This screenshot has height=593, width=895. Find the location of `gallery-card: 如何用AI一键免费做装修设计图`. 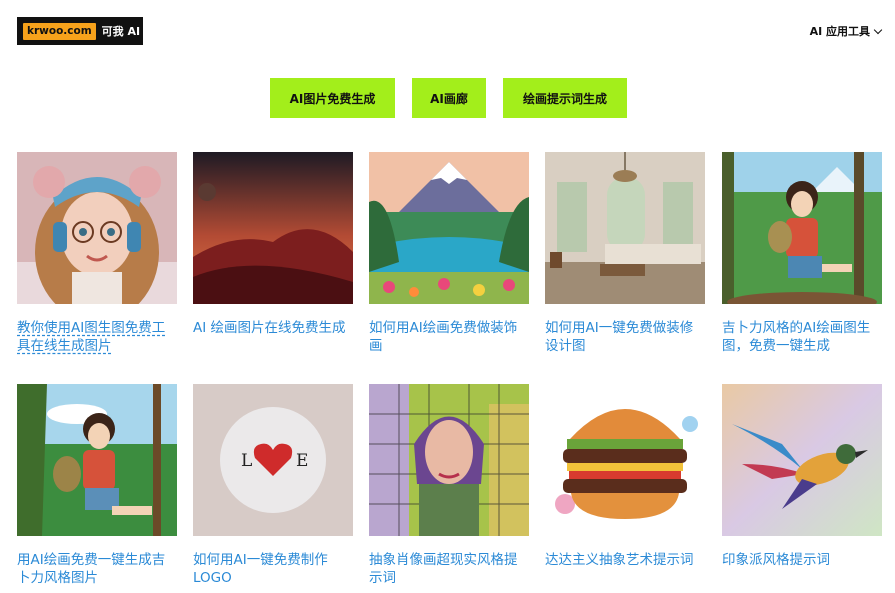

gallery-card: 如何用AI一键免费做装修设计图 is located at coordinates (625, 253).